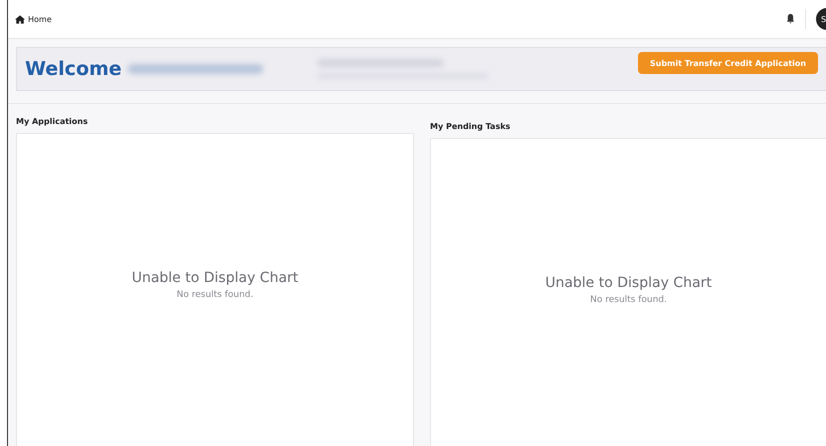 Image resolution: width=826 pixels, height=446 pixels. Describe the element at coordinates (33, 19) in the screenshot. I see `home-link: Home` at that location.